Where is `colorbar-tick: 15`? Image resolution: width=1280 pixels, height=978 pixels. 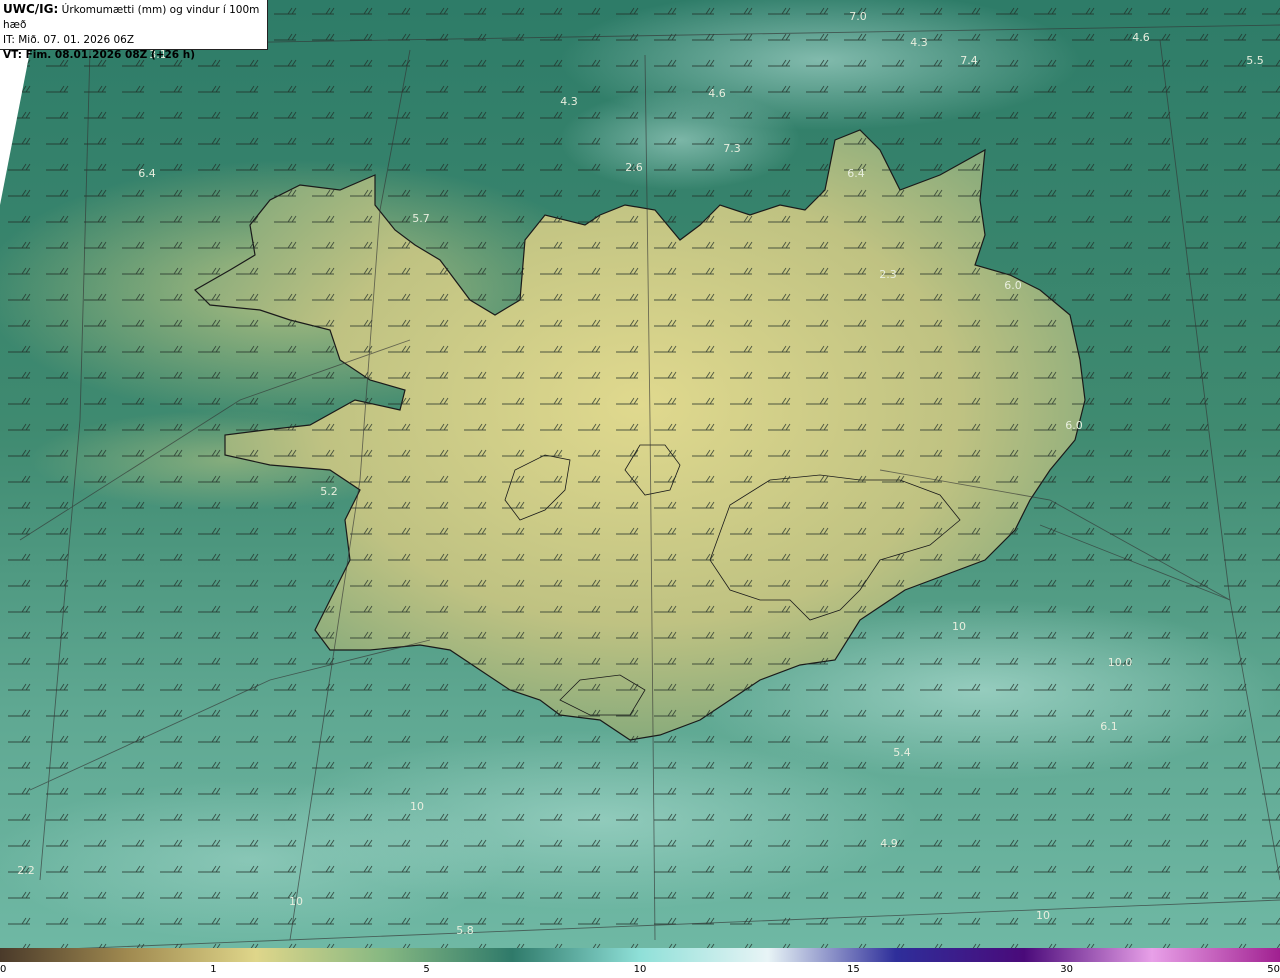
colorbar-tick: 15 is located at coordinates (853, 969).